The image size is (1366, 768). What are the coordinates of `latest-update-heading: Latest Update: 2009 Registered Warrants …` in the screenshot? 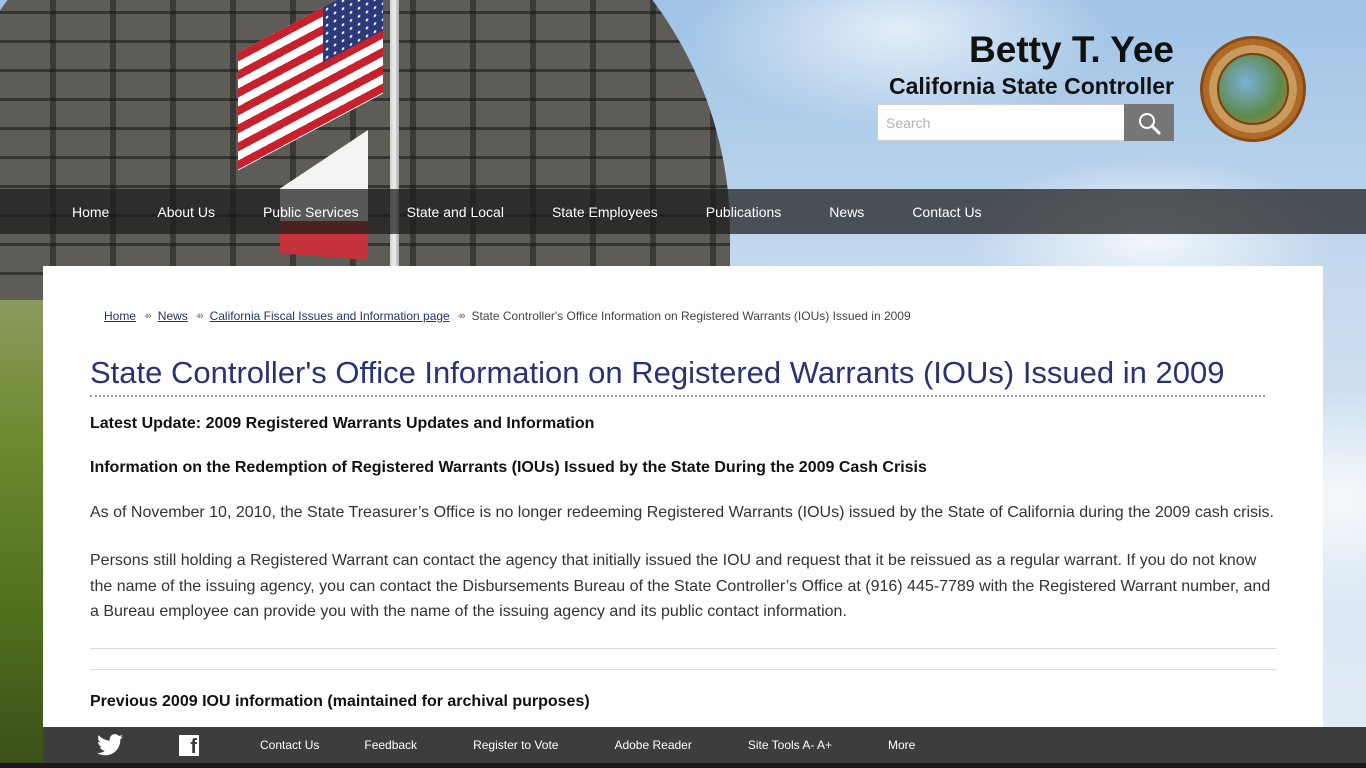 It's located at (342, 423).